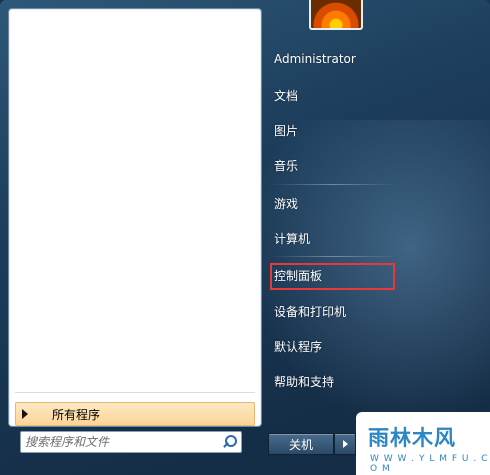  I want to click on search-icon, so click(229, 442).